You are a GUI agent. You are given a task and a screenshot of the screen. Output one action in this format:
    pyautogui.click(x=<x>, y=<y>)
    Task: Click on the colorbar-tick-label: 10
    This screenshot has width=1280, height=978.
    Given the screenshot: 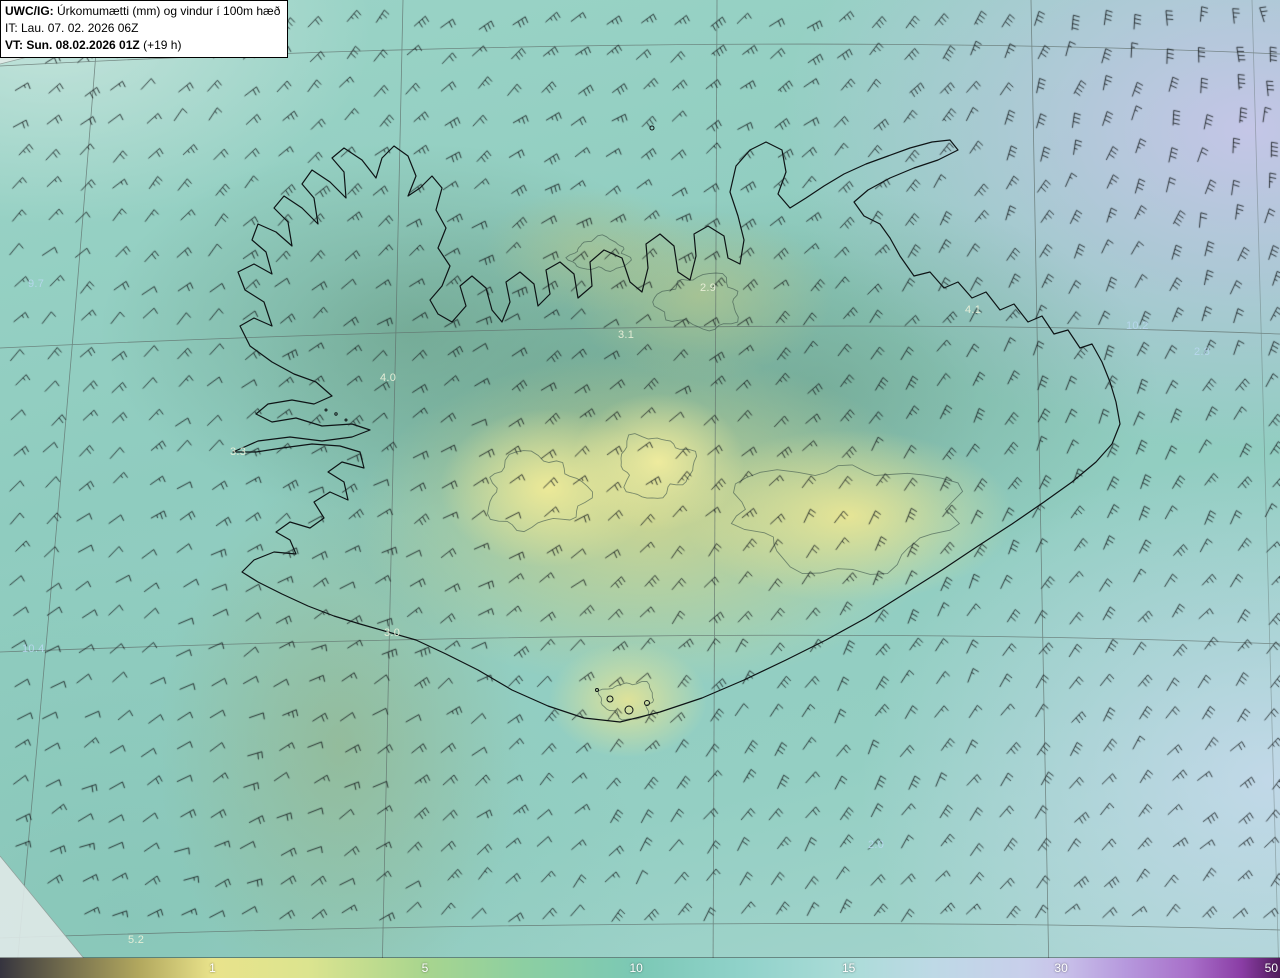 What is the action you would take?
    pyautogui.click(x=636, y=968)
    